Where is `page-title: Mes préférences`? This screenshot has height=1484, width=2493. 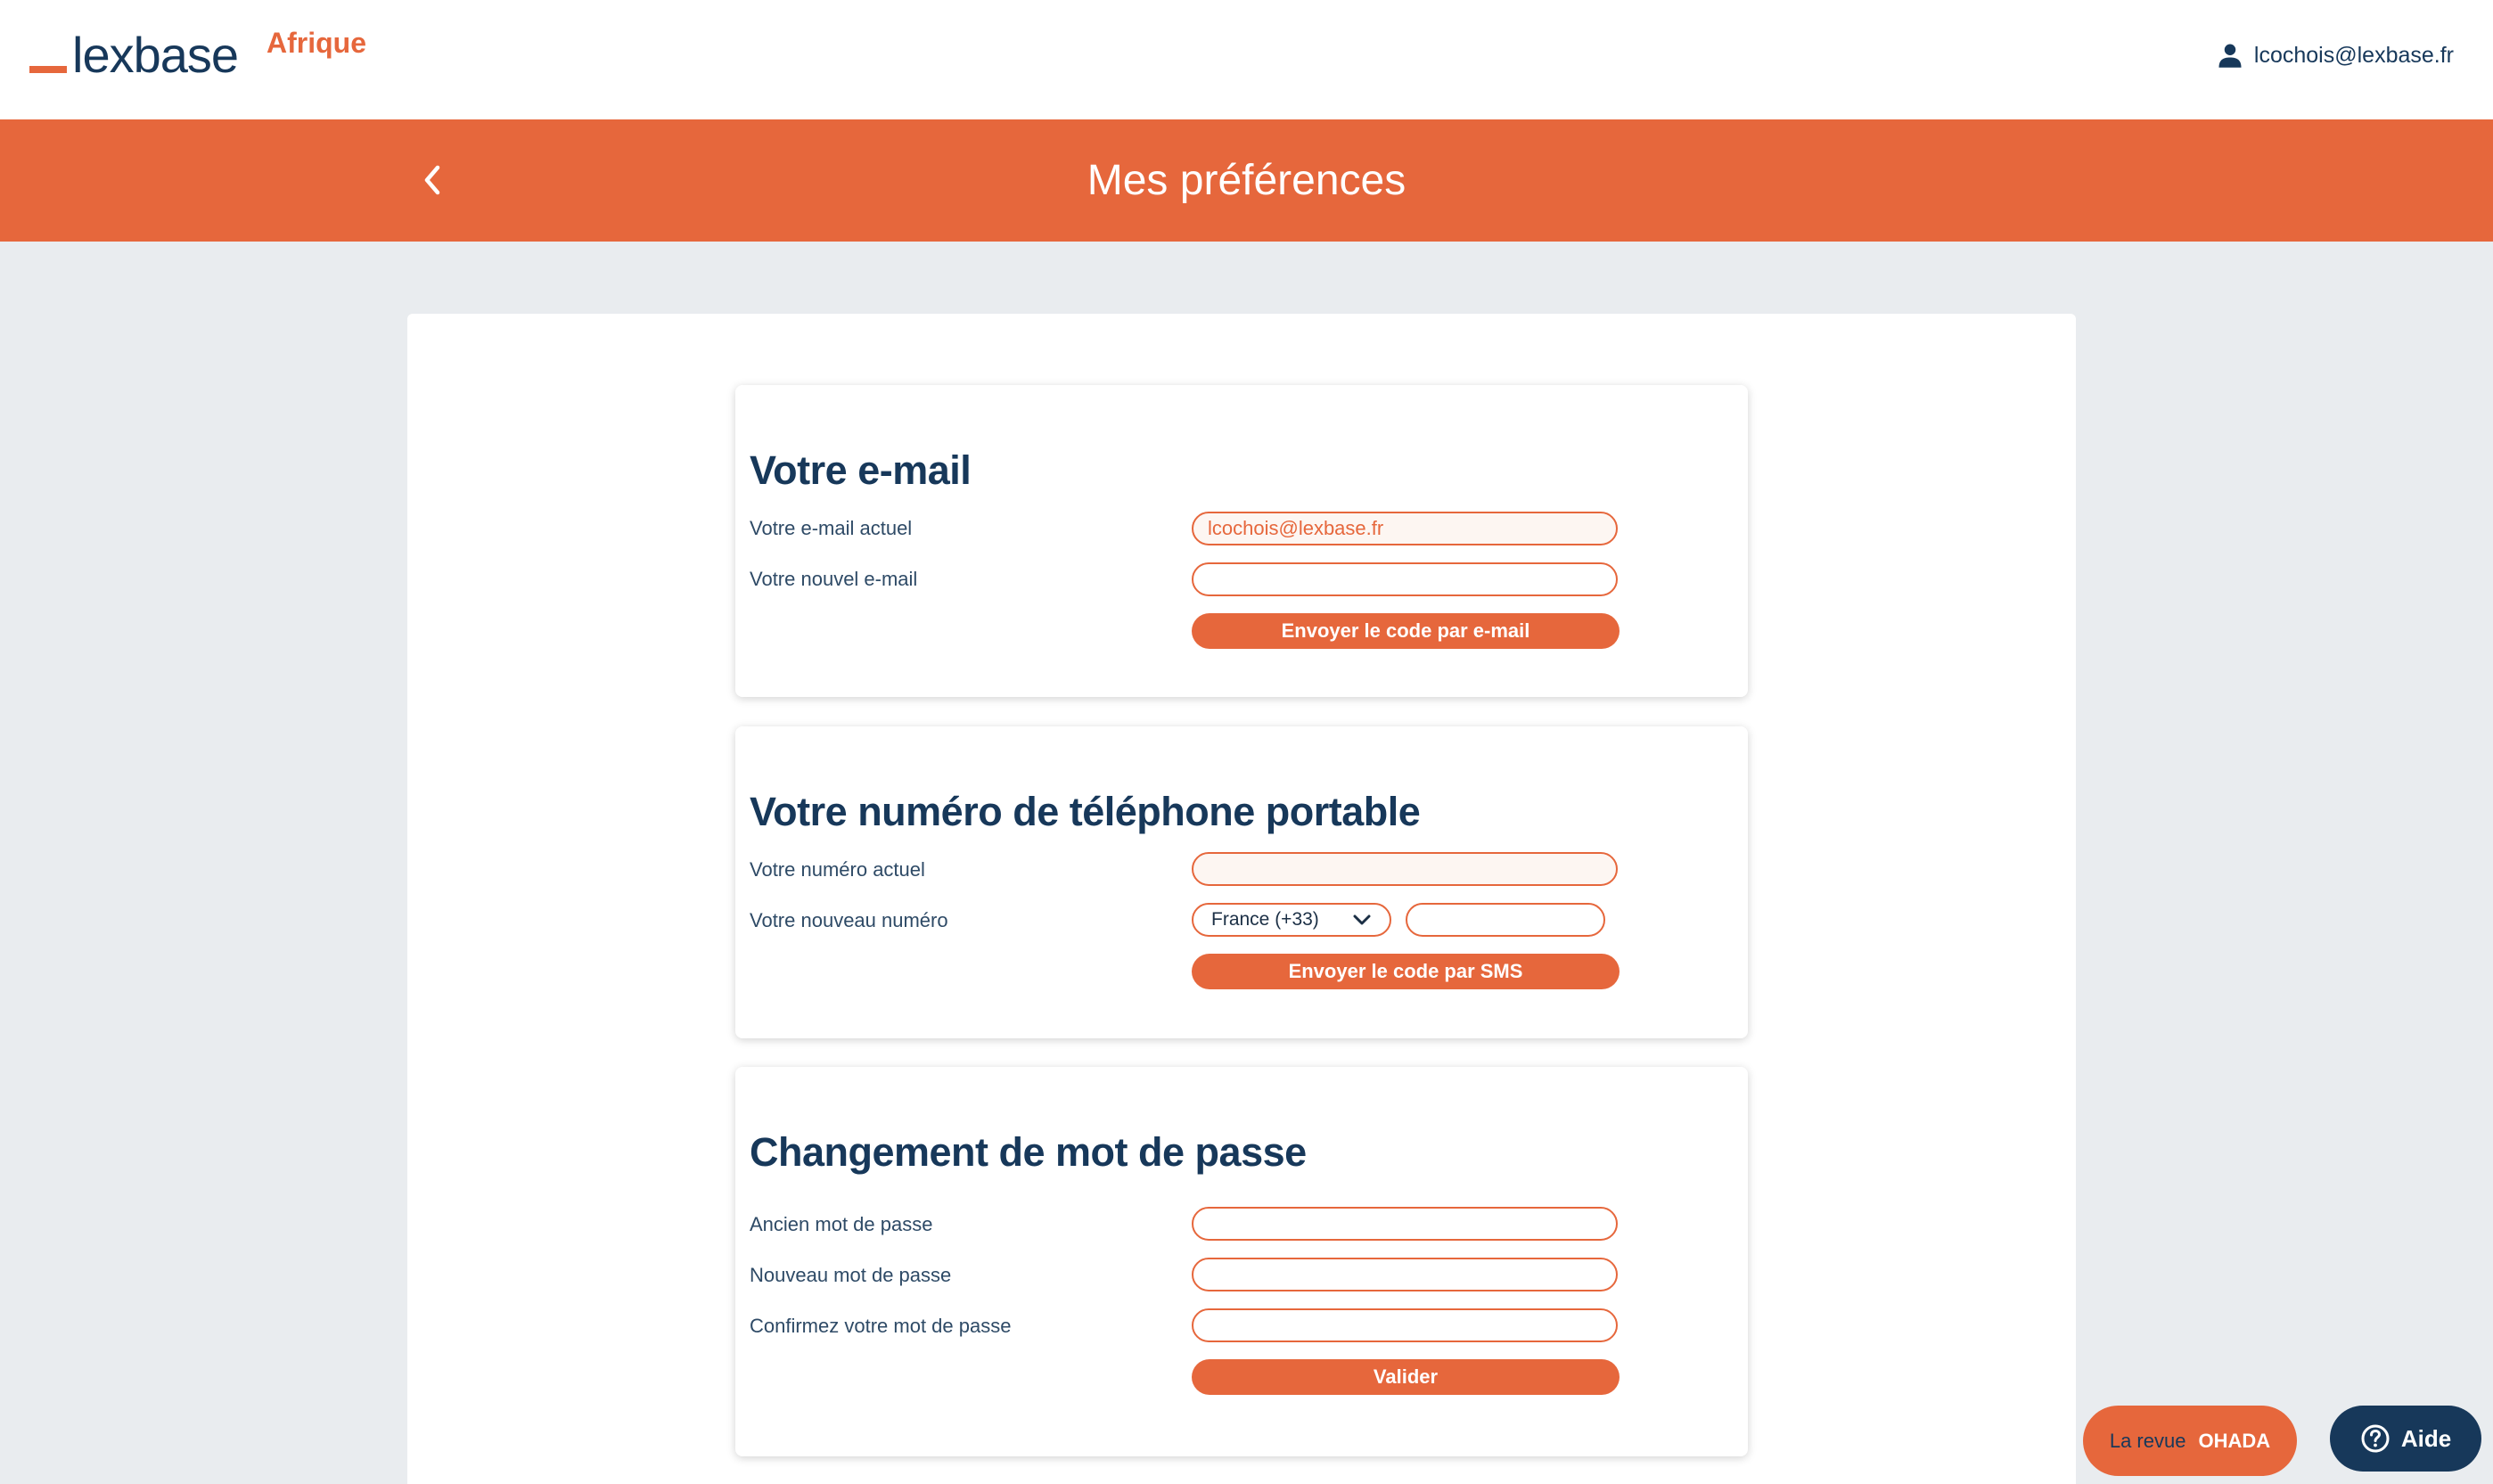 page-title: Mes préférences is located at coordinates (1246, 180).